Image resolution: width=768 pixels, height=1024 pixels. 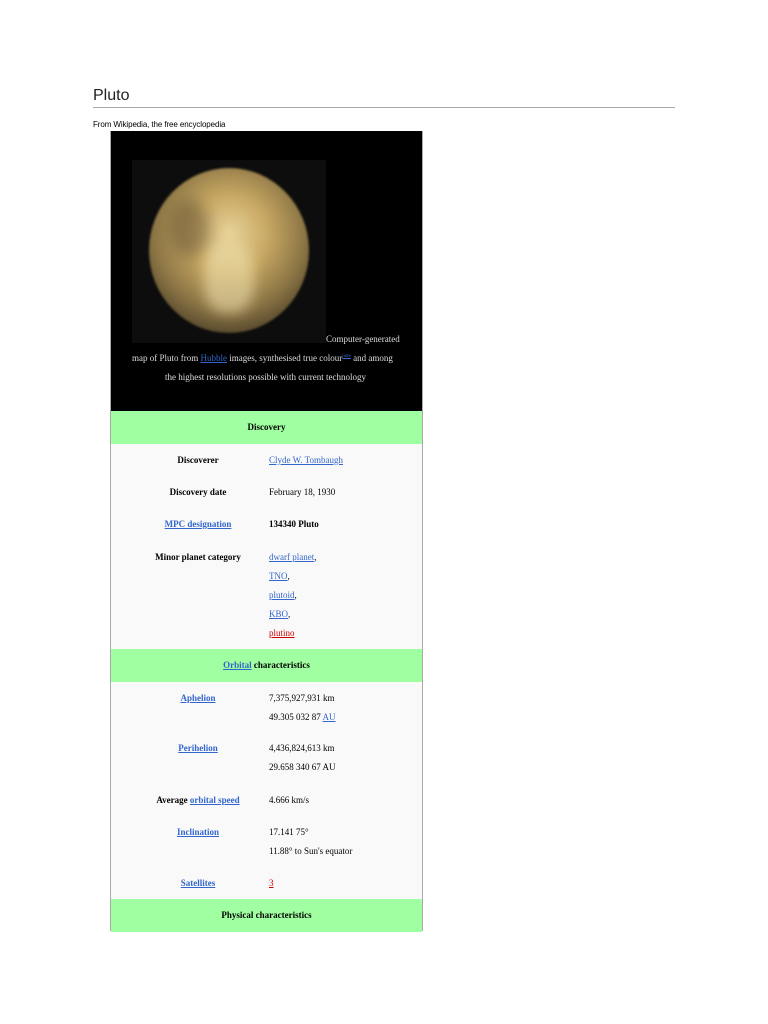 I want to click on aphelion-au: 49.305 032 87, so click(x=295, y=717).